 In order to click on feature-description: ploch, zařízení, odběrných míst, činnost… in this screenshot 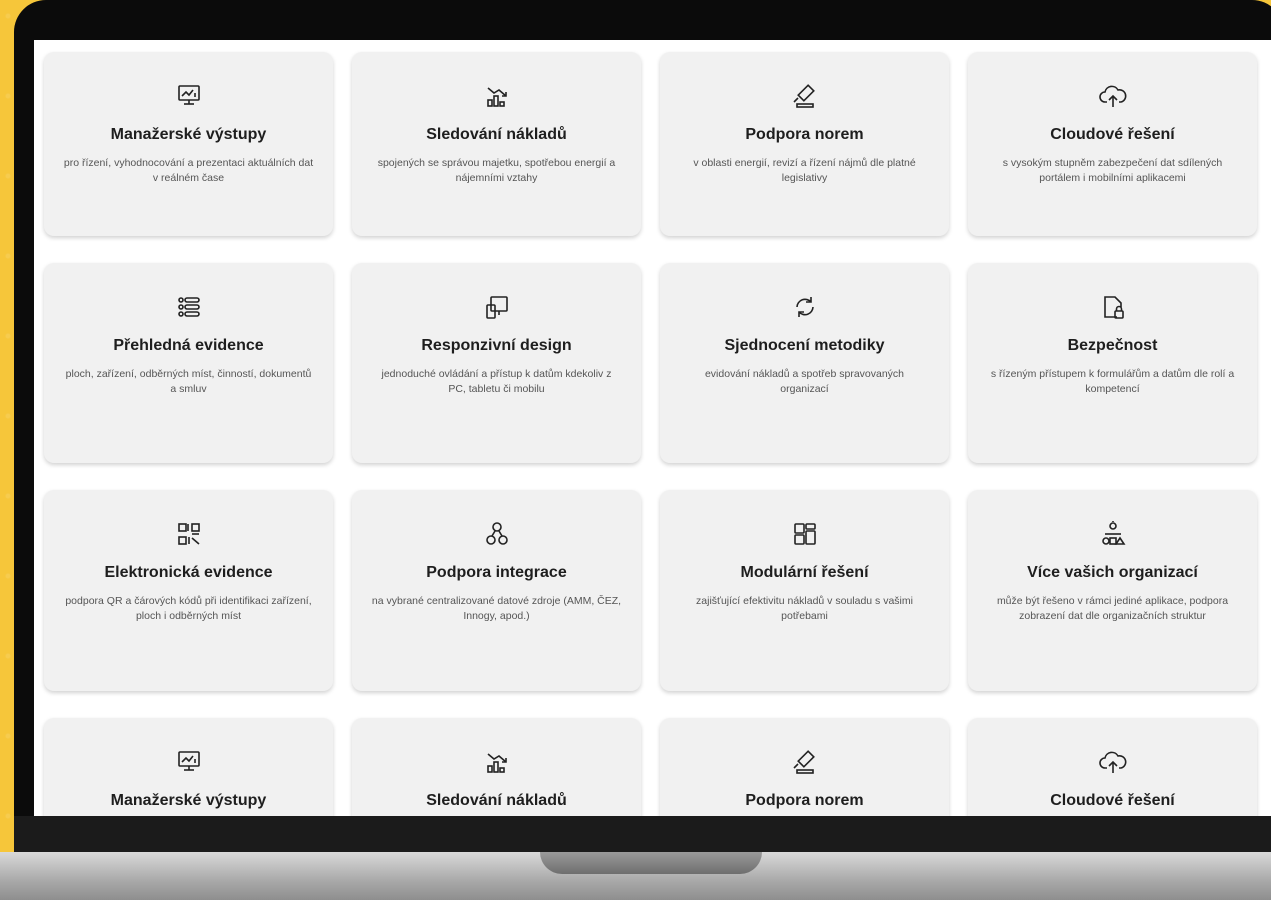, I will do `click(188, 381)`.